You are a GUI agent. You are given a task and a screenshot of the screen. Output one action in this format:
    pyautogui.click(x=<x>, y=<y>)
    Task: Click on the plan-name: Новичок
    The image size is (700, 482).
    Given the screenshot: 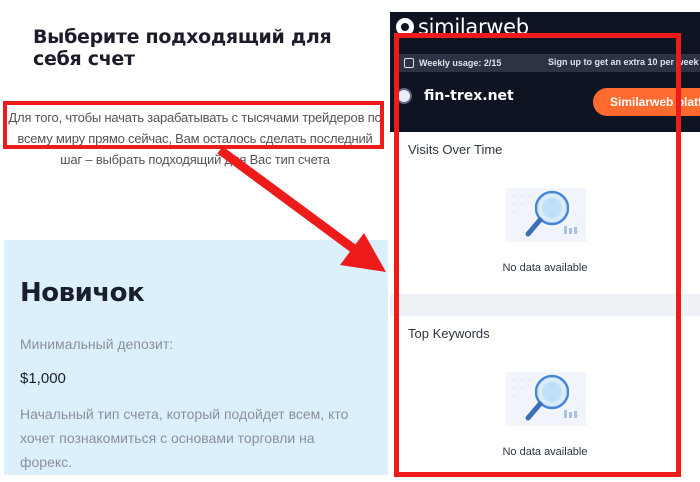 What is the action you would take?
    pyautogui.click(x=82, y=293)
    